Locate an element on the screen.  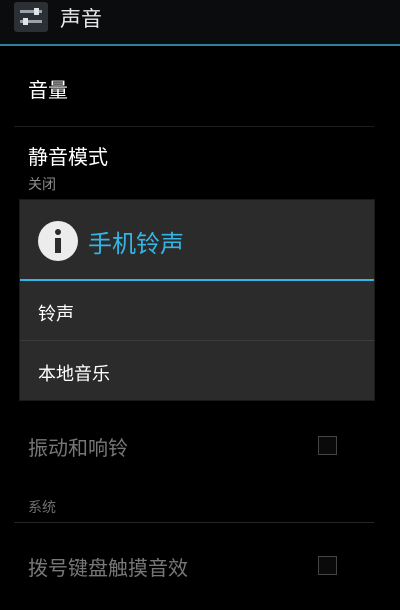
pref-silent-mode-summary: 关闭 is located at coordinates (42, 185).